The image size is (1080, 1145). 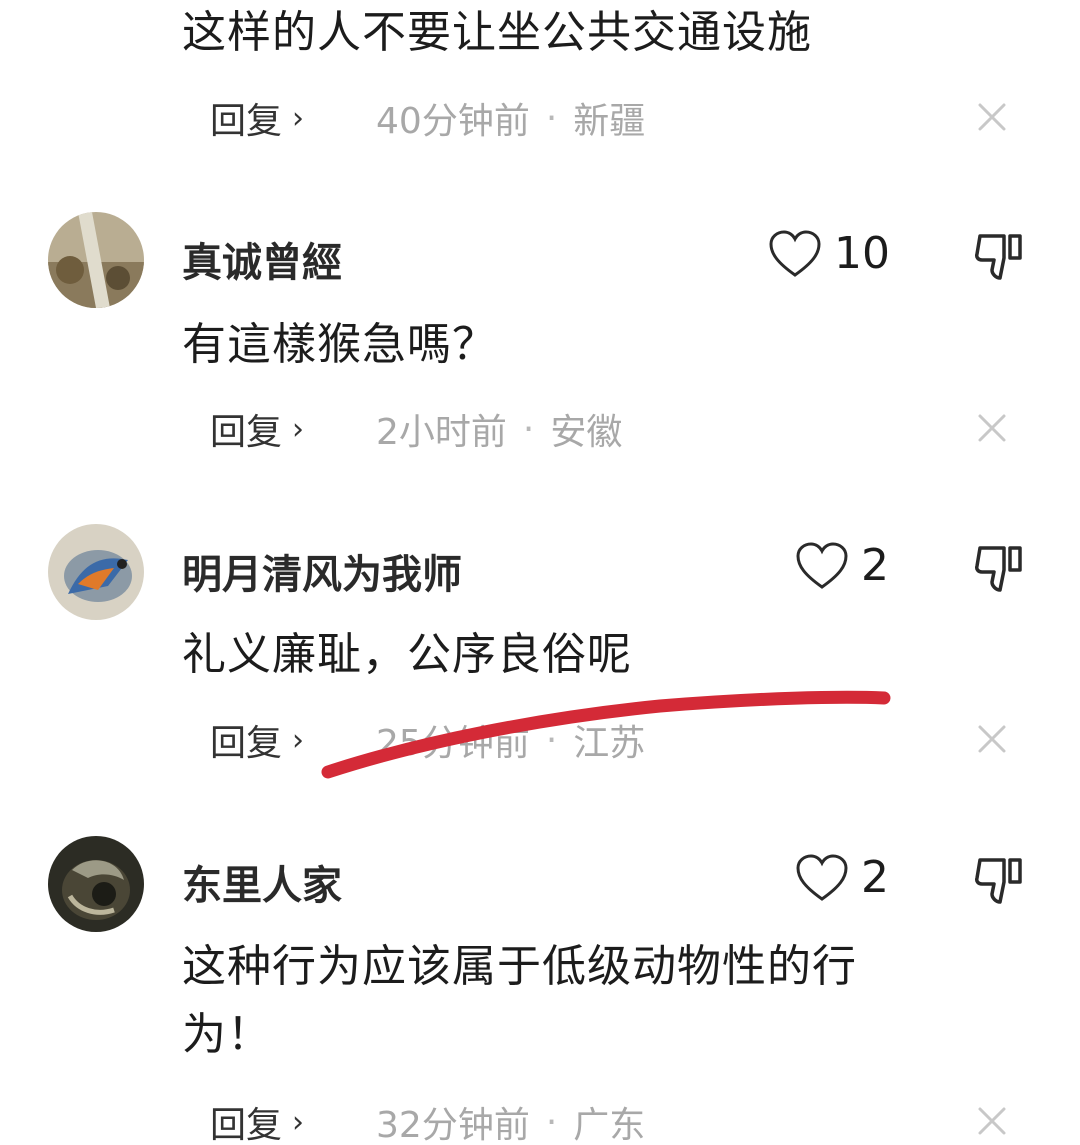 I want to click on comment-meta: 回复 › 40分钟前 · 新疆, so click(x=625, y=118).